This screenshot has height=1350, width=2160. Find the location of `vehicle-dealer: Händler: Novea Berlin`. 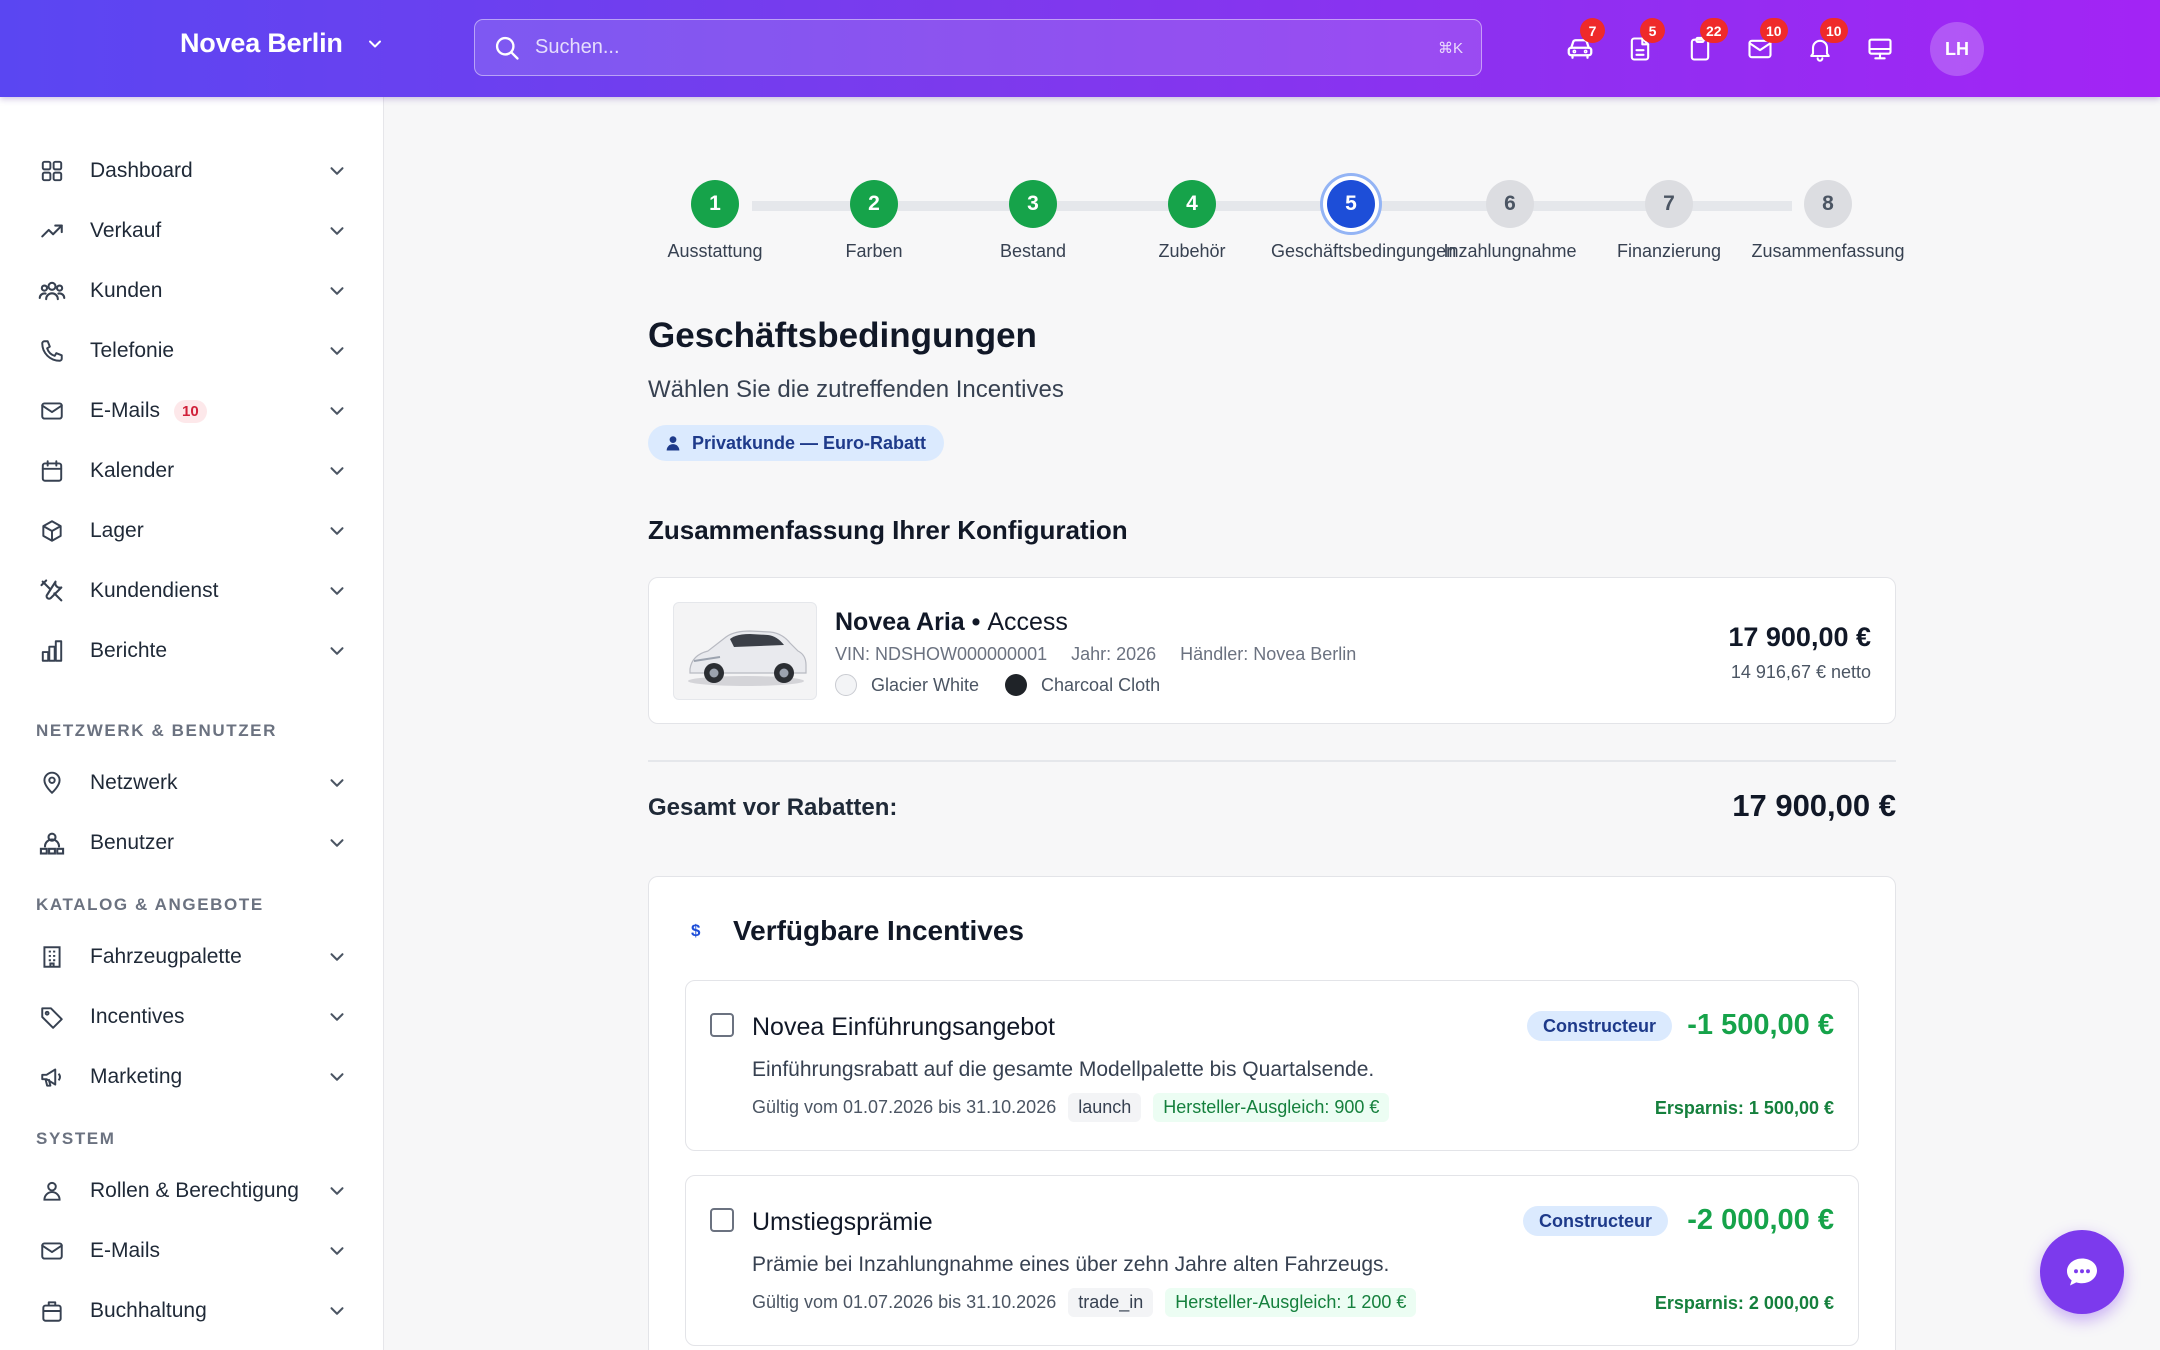

vehicle-dealer: Händler: Novea Berlin is located at coordinates (1268, 654).